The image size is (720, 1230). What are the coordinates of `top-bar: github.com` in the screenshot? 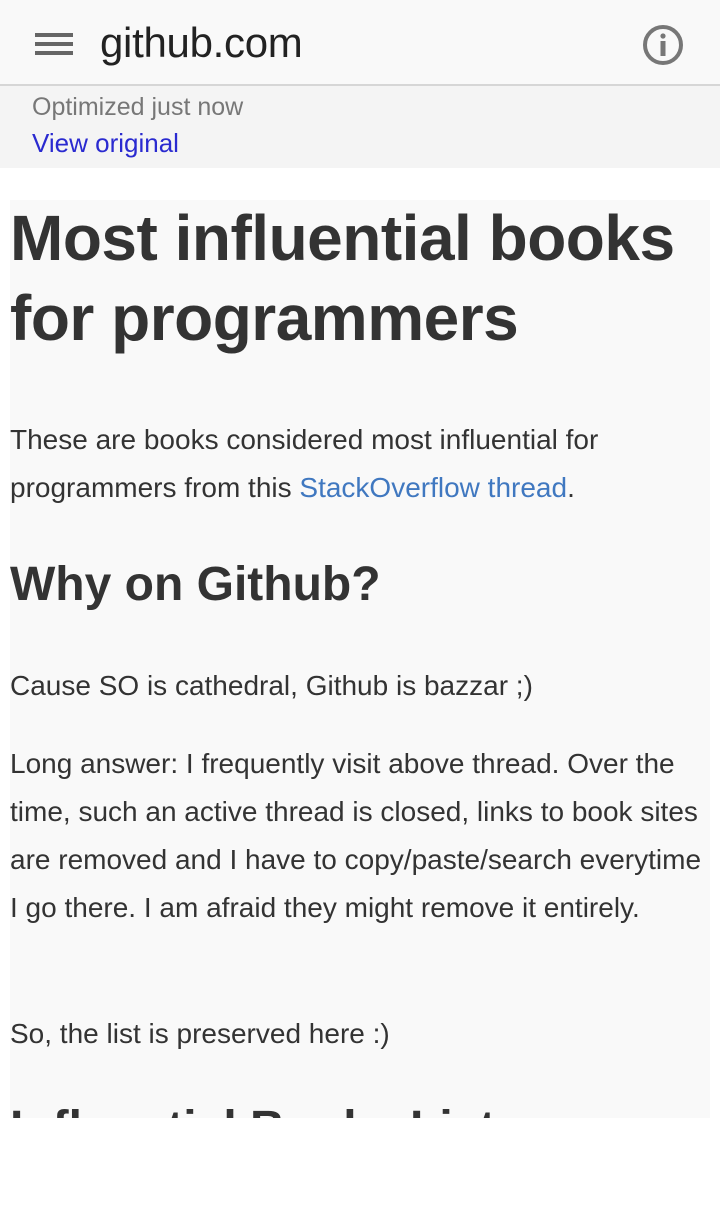 It's located at (360, 43).